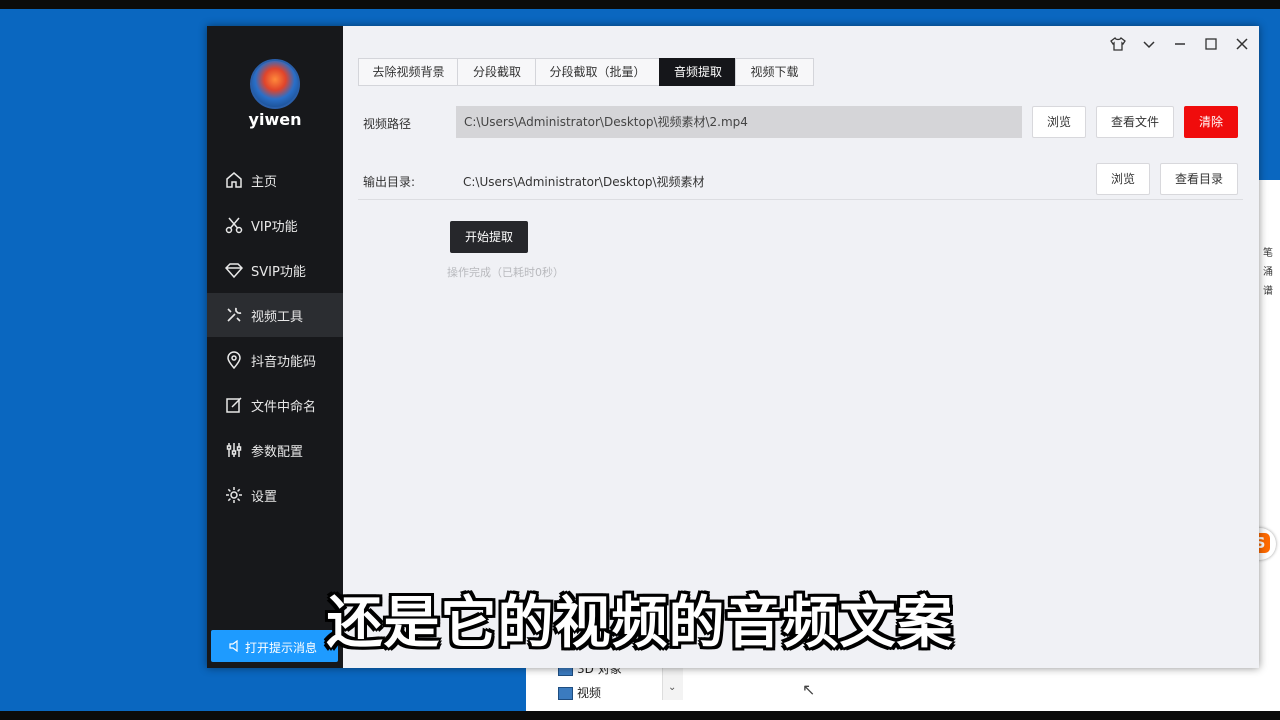 The width and height of the screenshot is (1280, 720). Describe the element at coordinates (234, 314) in the screenshot. I see `tools-icon` at that location.